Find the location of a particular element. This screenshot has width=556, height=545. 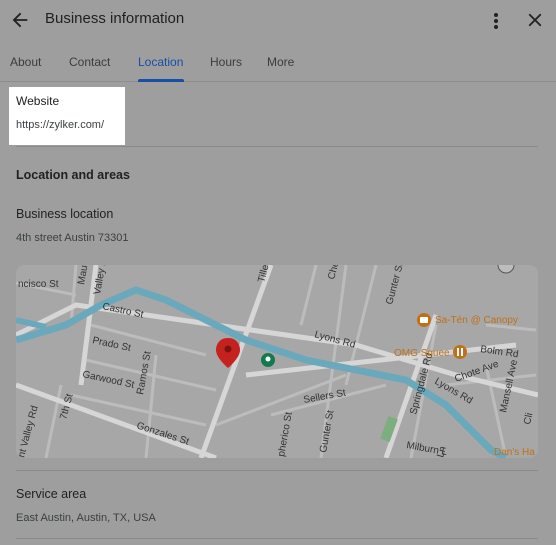

tab-hours: Hours is located at coordinates (226, 62).